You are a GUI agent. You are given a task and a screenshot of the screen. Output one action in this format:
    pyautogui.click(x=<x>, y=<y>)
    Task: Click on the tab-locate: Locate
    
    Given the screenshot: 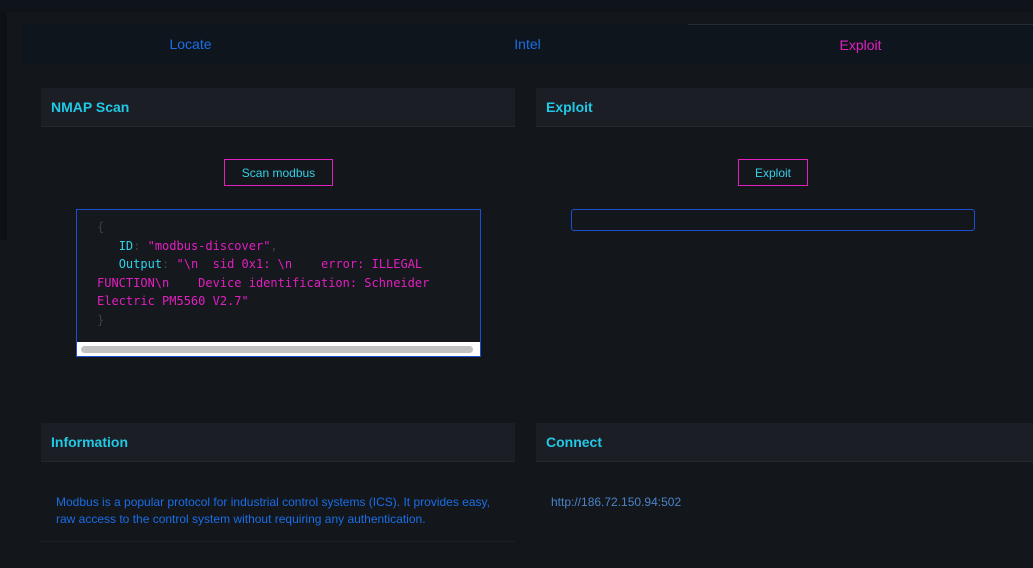 What is the action you would take?
    pyautogui.click(x=190, y=44)
    